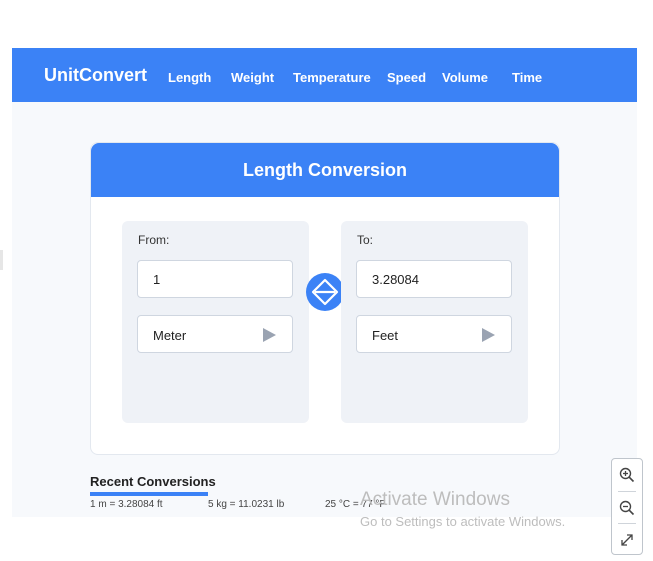 This screenshot has height=561, width=653. What do you see at coordinates (246, 504) in the screenshot?
I see `recent-conversion-item: 5 kg = 11.0231 lb` at bounding box center [246, 504].